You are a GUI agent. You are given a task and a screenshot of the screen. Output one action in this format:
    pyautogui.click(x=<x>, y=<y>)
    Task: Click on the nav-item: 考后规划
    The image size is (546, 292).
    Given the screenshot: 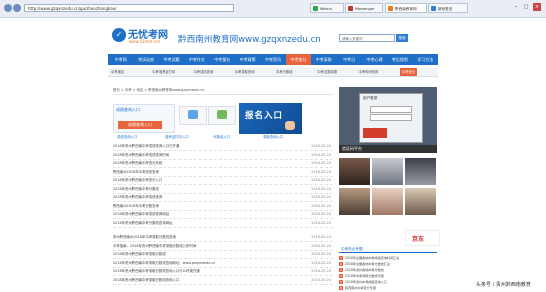 What is the action you would take?
    pyautogui.click(x=399, y=59)
    